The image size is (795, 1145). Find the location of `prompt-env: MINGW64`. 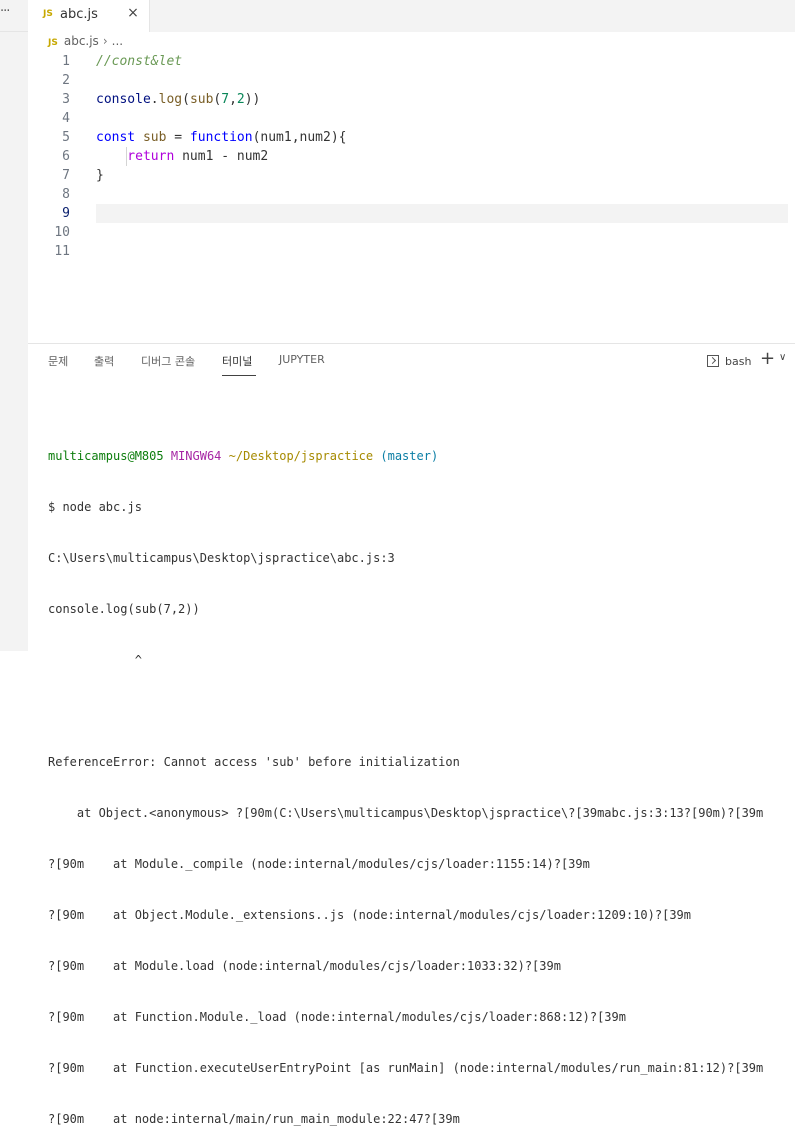

prompt-env: MINGW64 is located at coordinates (196, 456).